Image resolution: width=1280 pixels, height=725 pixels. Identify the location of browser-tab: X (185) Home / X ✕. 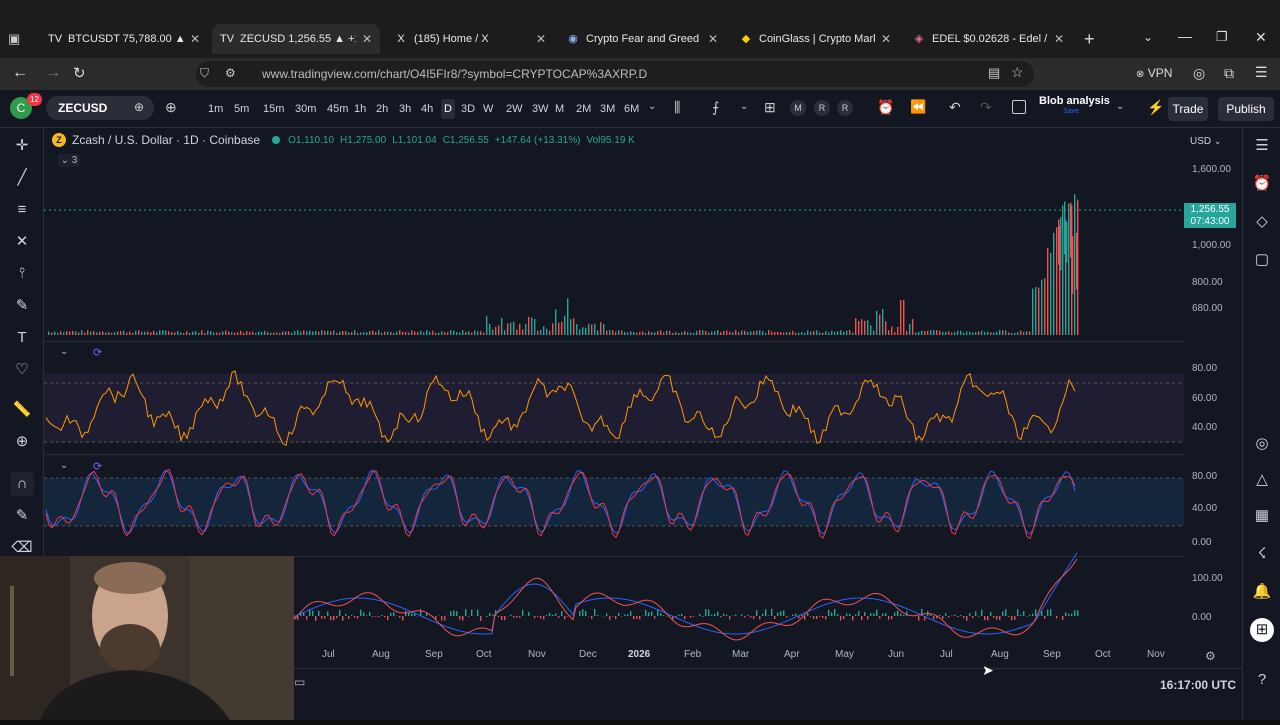
(470, 39).